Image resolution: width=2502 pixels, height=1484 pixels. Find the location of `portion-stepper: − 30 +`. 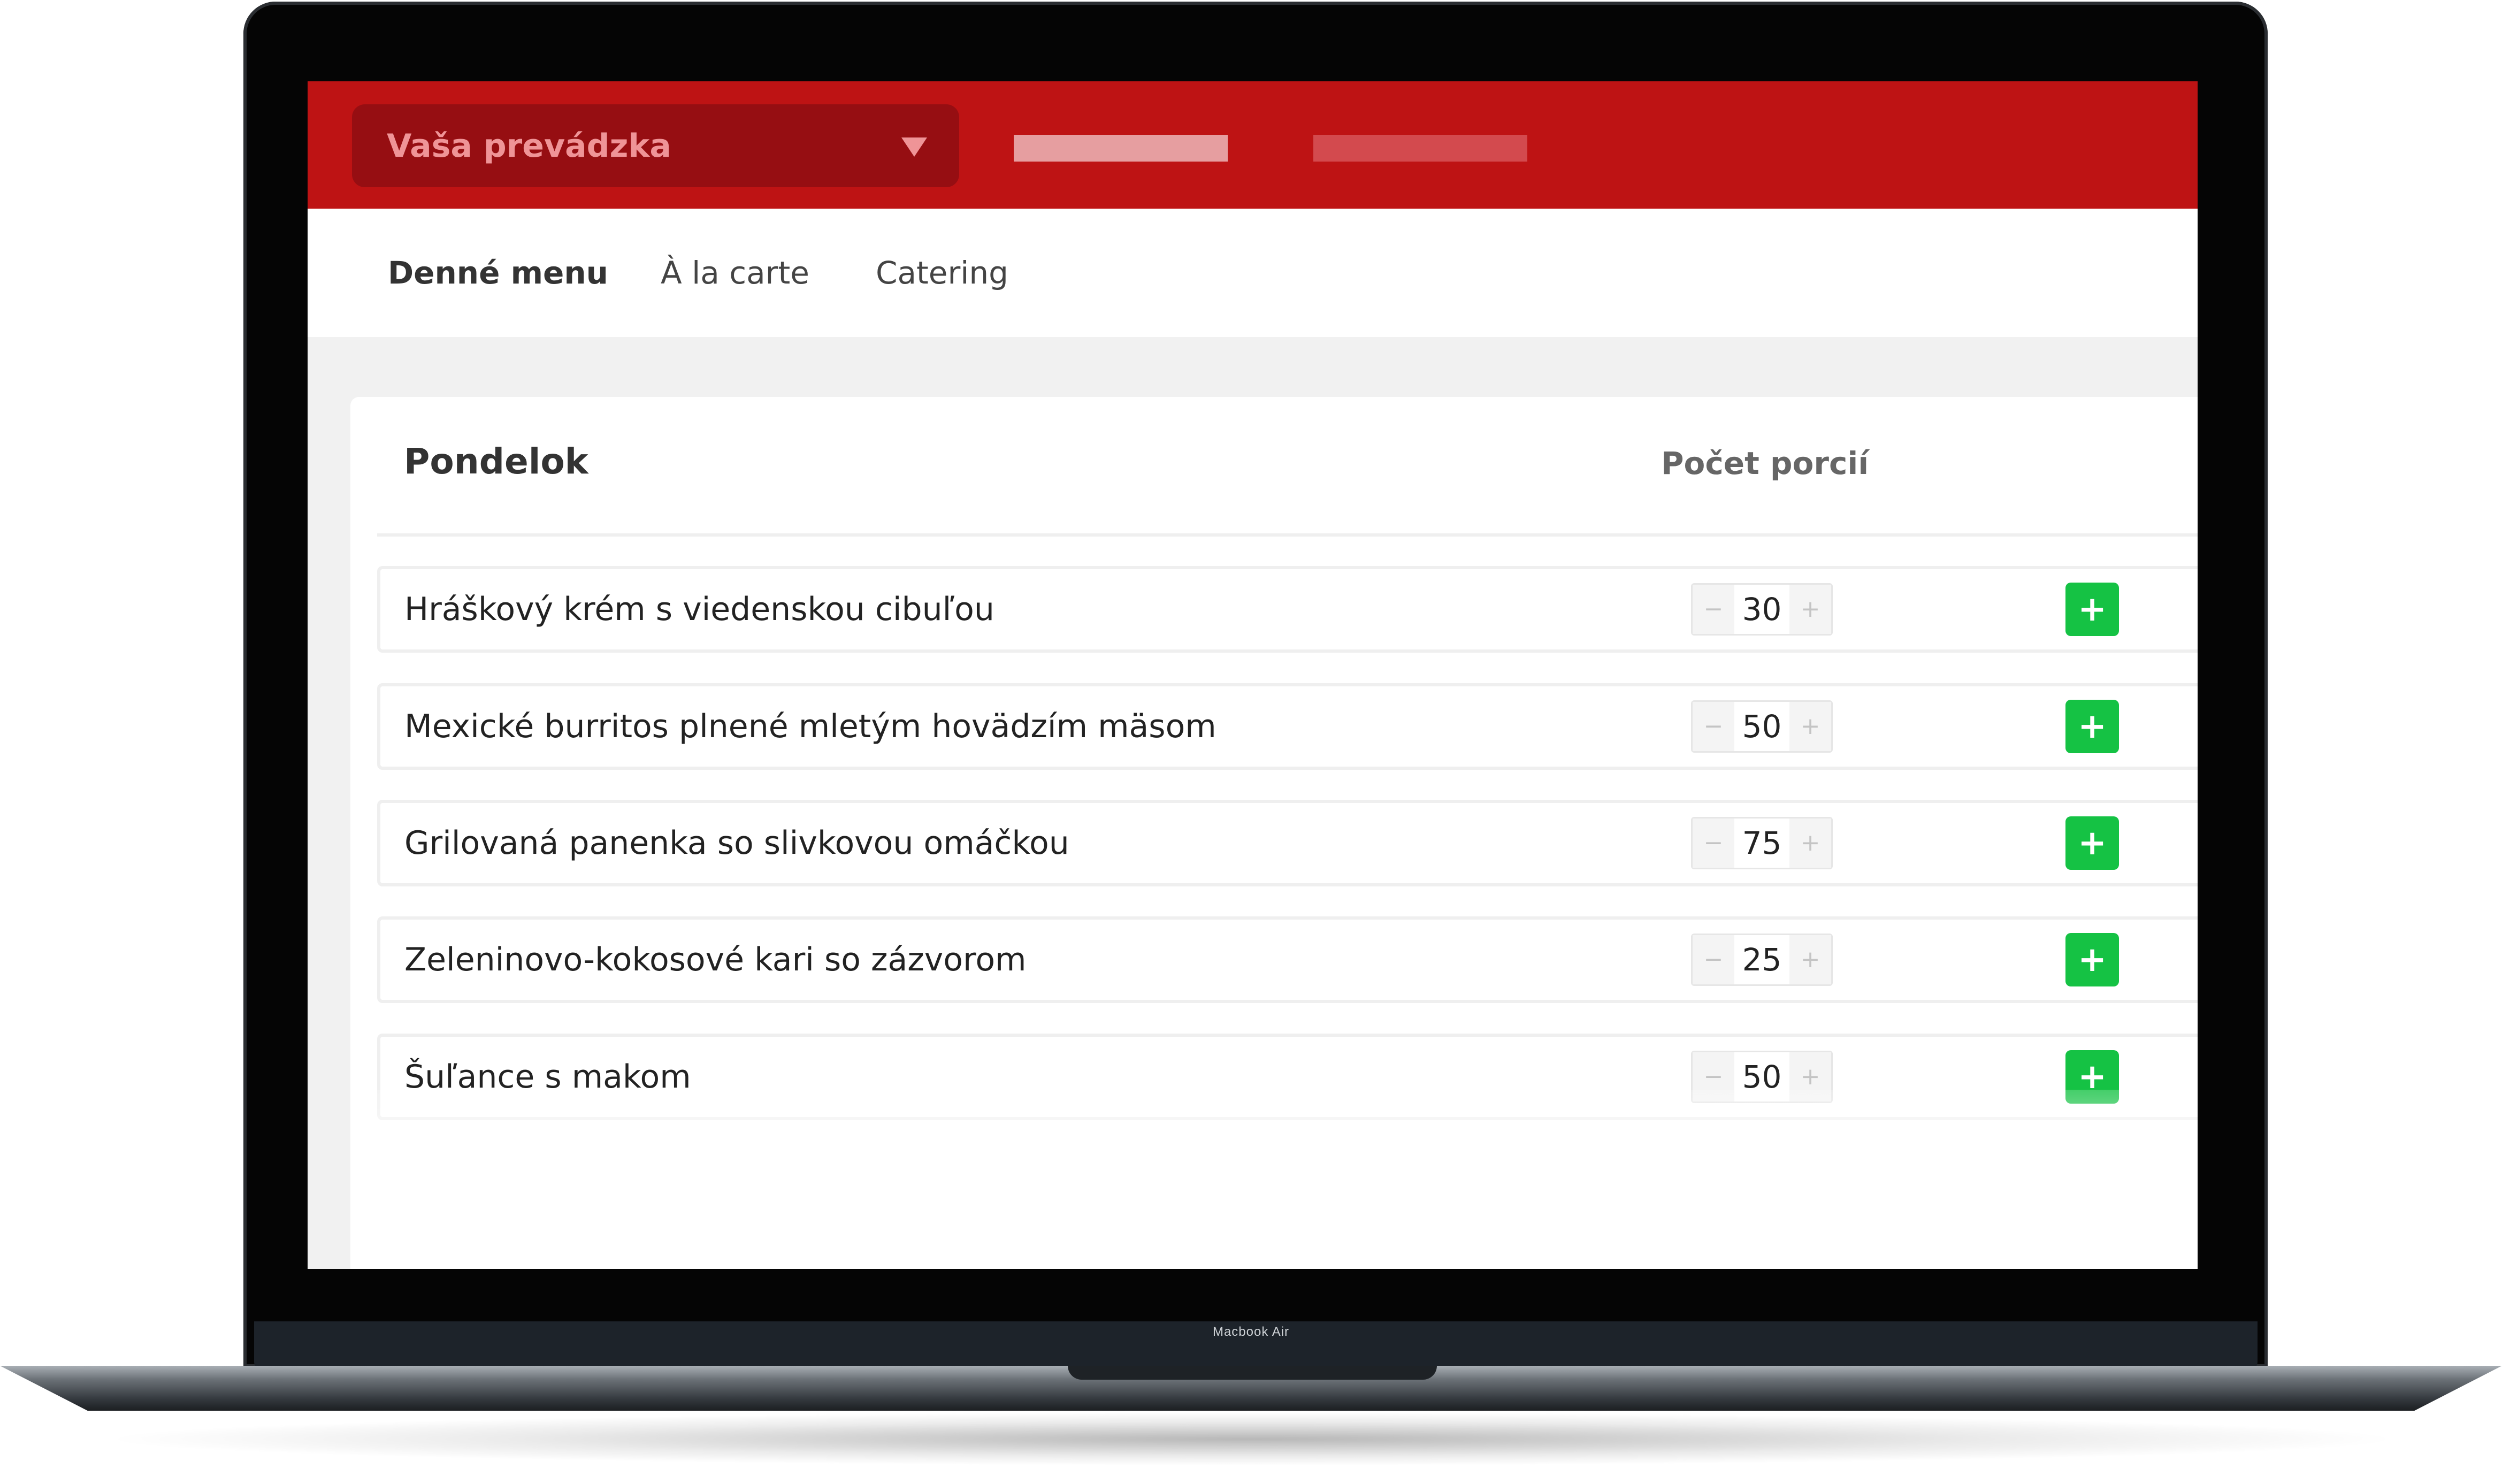

portion-stepper: − 30 + is located at coordinates (1762, 609).